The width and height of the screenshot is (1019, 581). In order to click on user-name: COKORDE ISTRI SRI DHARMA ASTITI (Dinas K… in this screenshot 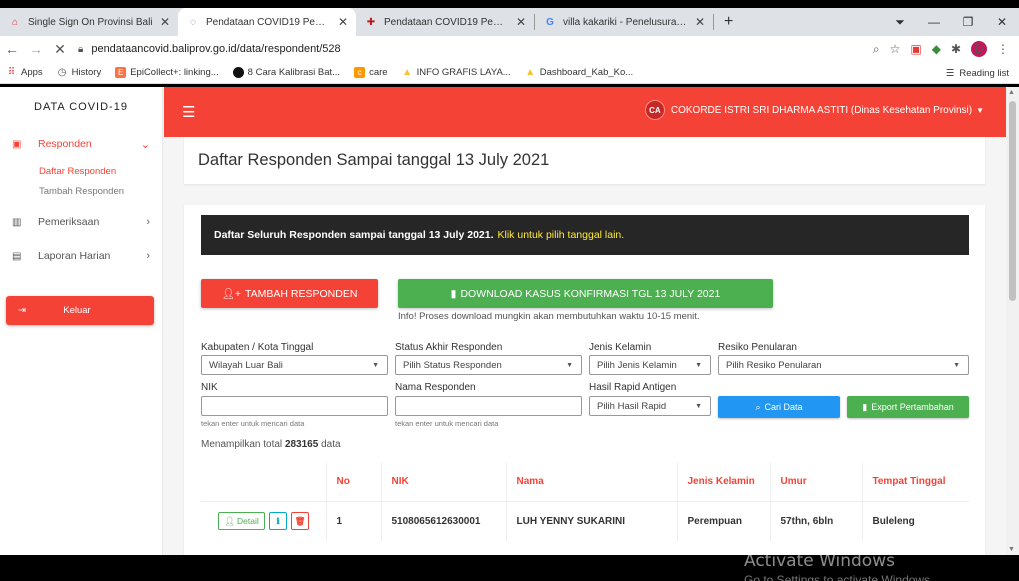, I will do `click(821, 110)`.